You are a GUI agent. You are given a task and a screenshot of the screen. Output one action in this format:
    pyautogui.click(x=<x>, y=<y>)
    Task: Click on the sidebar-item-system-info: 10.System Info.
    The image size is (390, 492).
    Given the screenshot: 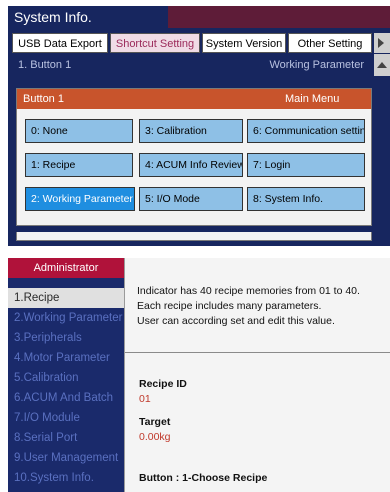 What is the action you would take?
    pyautogui.click(x=66, y=478)
    